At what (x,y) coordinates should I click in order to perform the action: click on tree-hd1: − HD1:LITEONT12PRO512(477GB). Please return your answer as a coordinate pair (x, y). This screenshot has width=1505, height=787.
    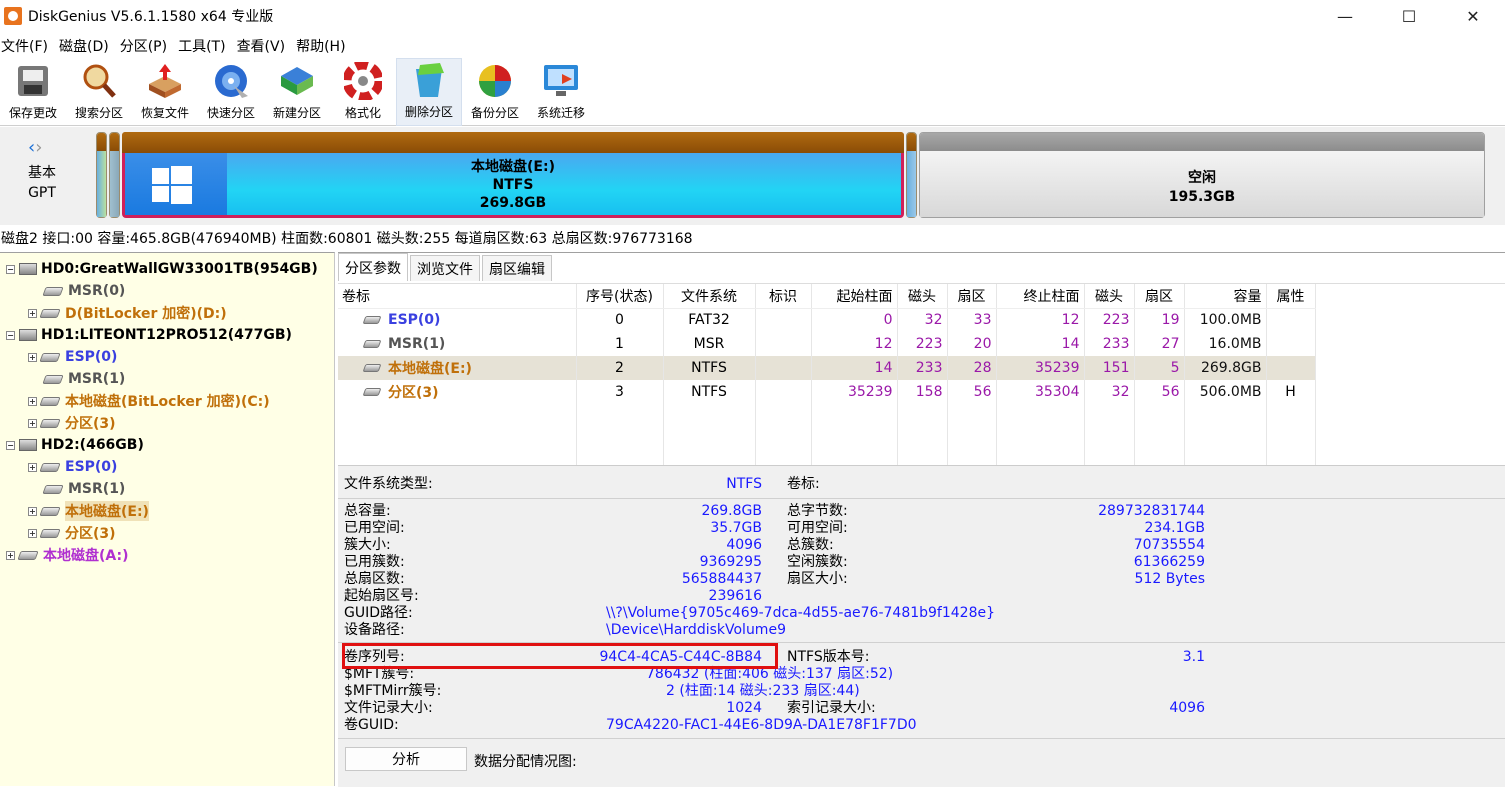
    Looking at the image, I should click on (149, 335).